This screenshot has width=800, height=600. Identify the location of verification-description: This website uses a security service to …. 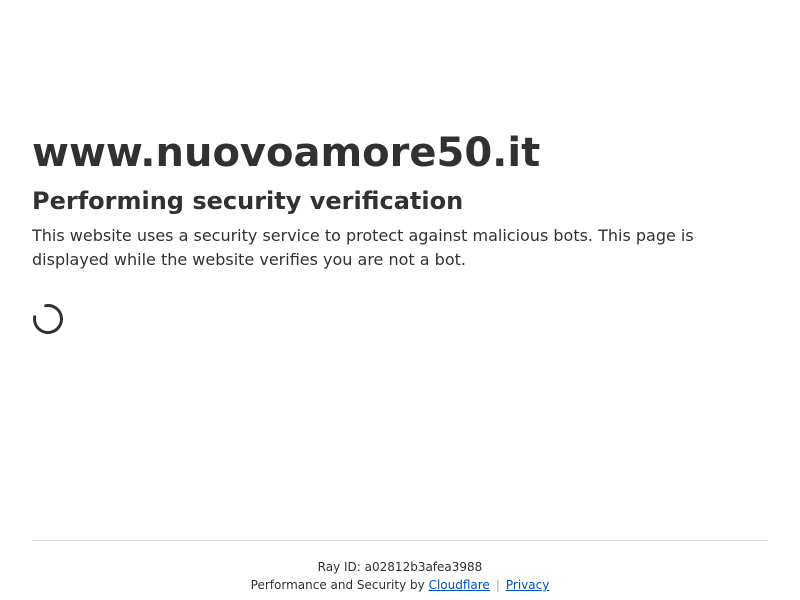
(363, 247).